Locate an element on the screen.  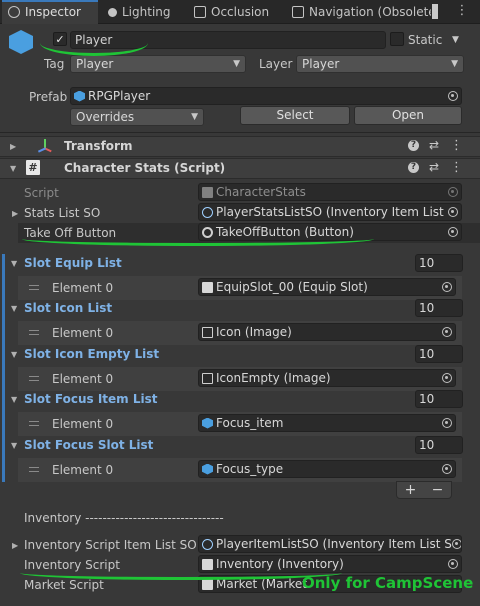
character-stats-title: Character Stats (Script) is located at coordinates (145, 168).